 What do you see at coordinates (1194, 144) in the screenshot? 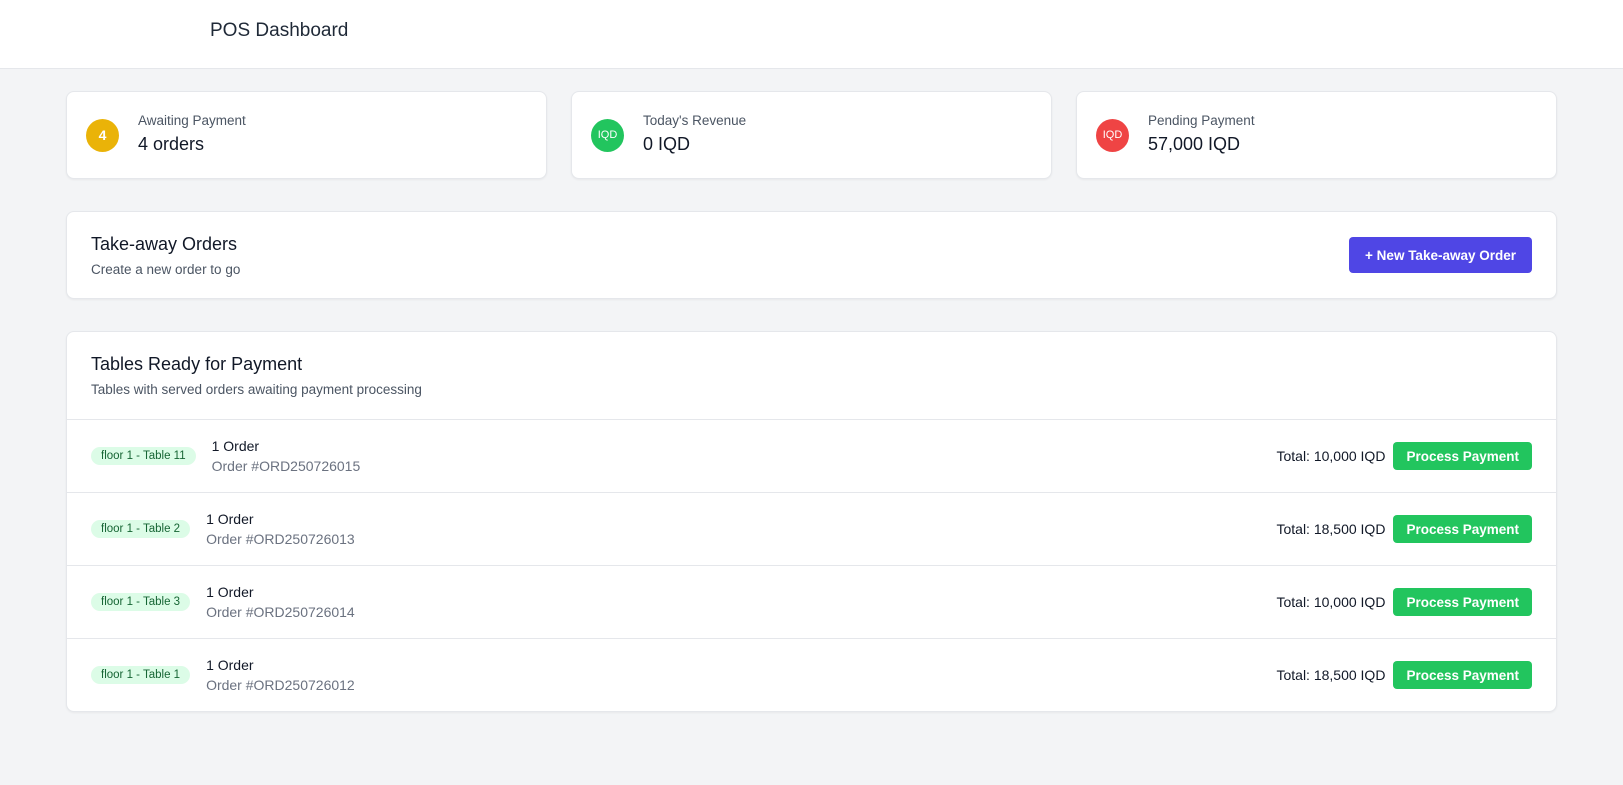
I see `stat-value: 57,000 IQD` at bounding box center [1194, 144].